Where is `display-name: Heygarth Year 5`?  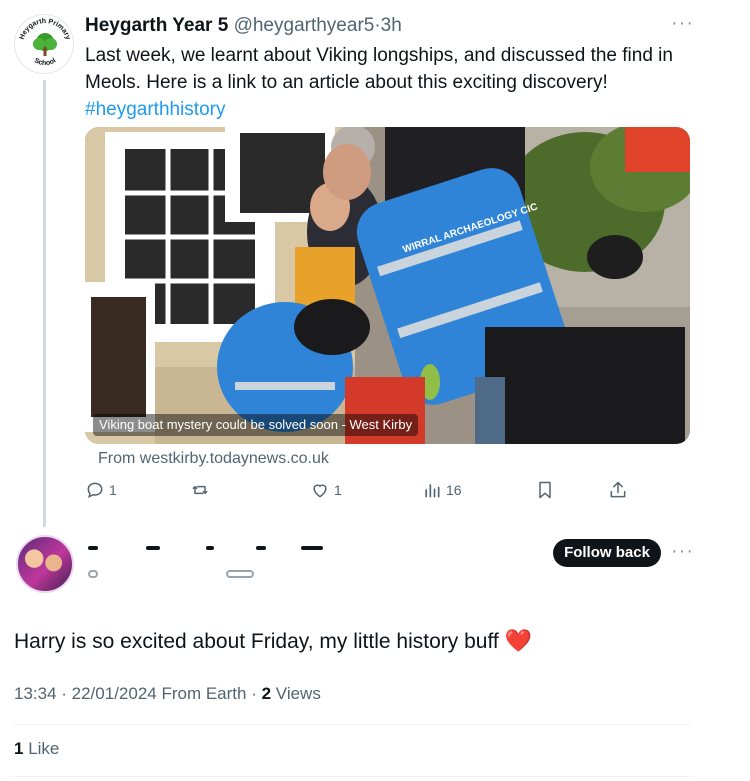
display-name: Heygarth Year 5 is located at coordinates (156, 25).